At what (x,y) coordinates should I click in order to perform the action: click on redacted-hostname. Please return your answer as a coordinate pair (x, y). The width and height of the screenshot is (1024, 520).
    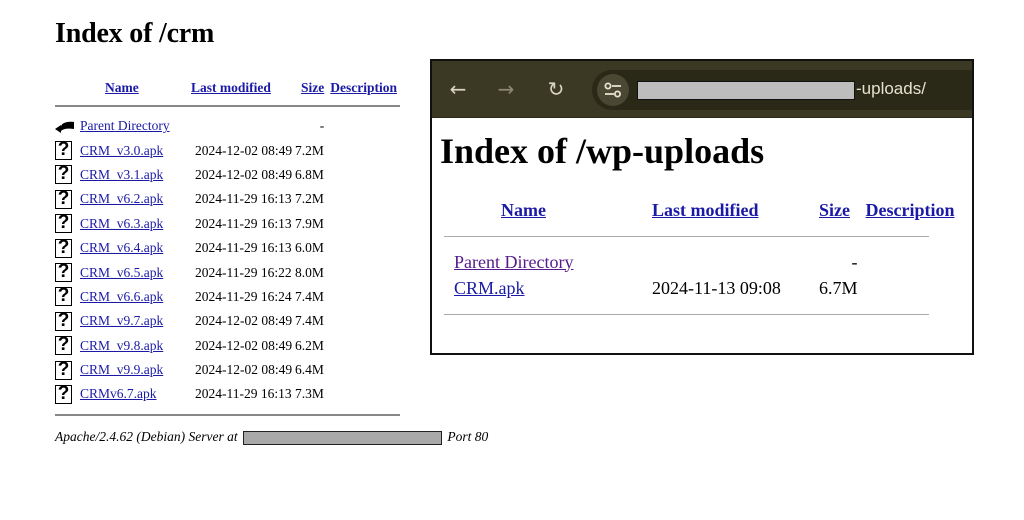
    Looking at the image, I should click on (342, 437).